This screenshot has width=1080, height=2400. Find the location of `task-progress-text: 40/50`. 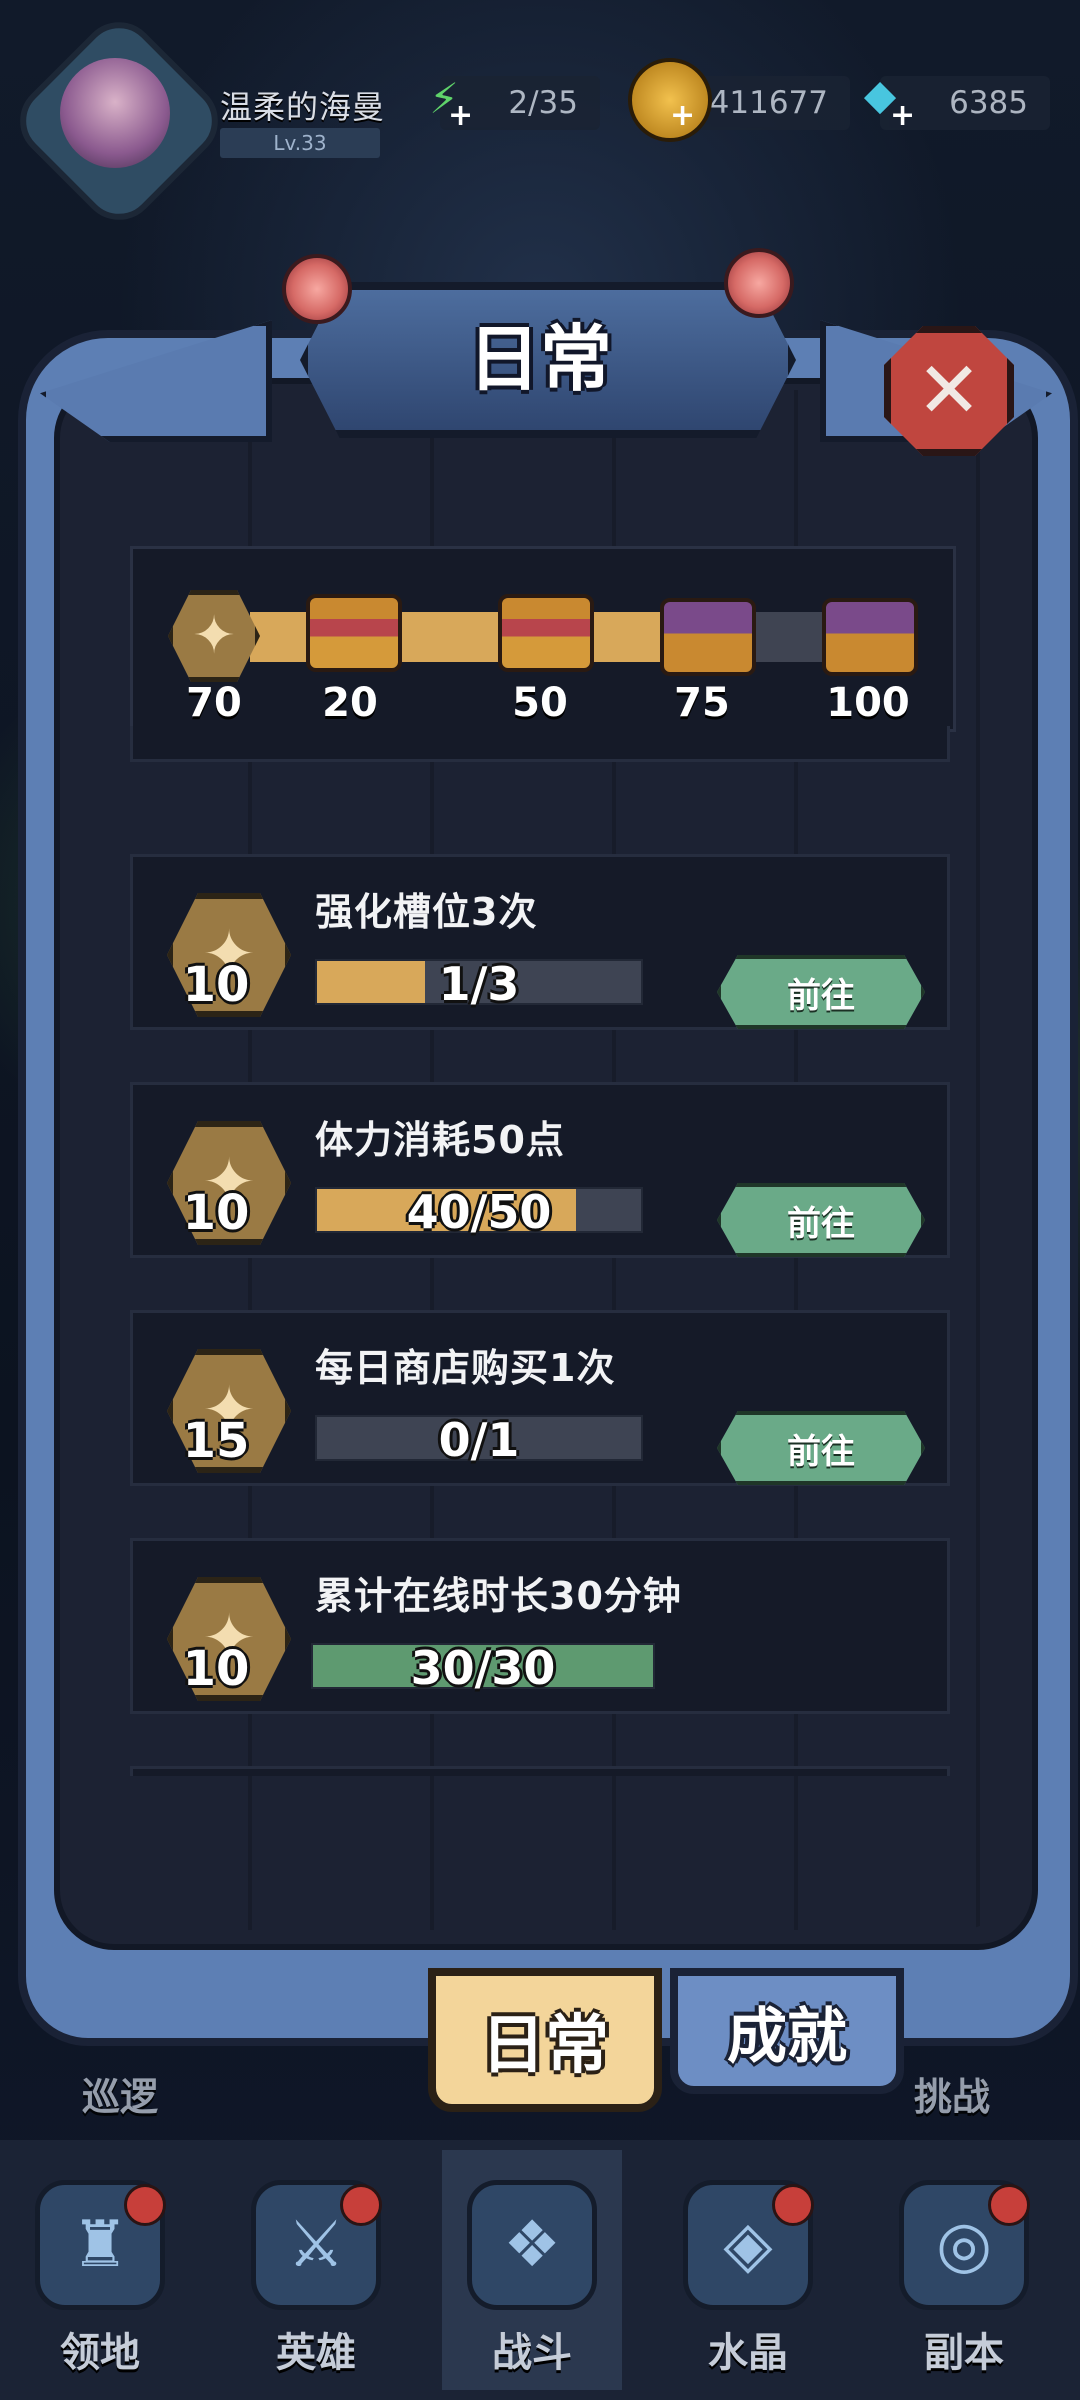

task-progress-text: 40/50 is located at coordinates (479, 1212).